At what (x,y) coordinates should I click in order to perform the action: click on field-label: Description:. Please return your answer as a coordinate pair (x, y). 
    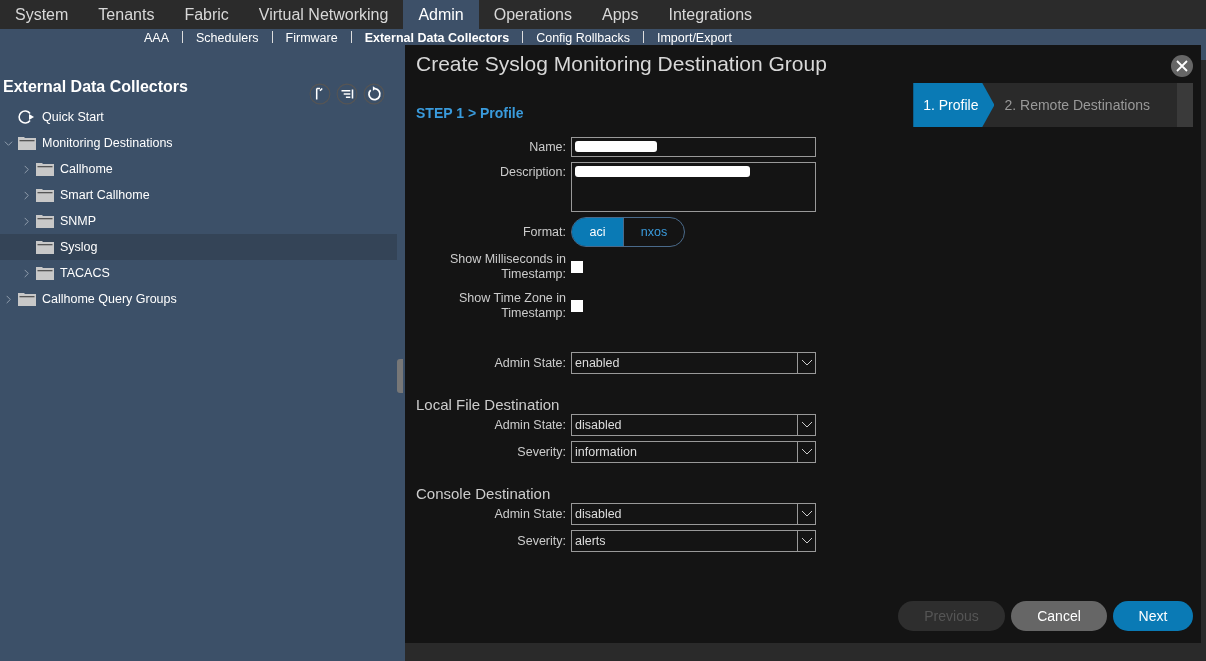
    Looking at the image, I should click on (532, 172).